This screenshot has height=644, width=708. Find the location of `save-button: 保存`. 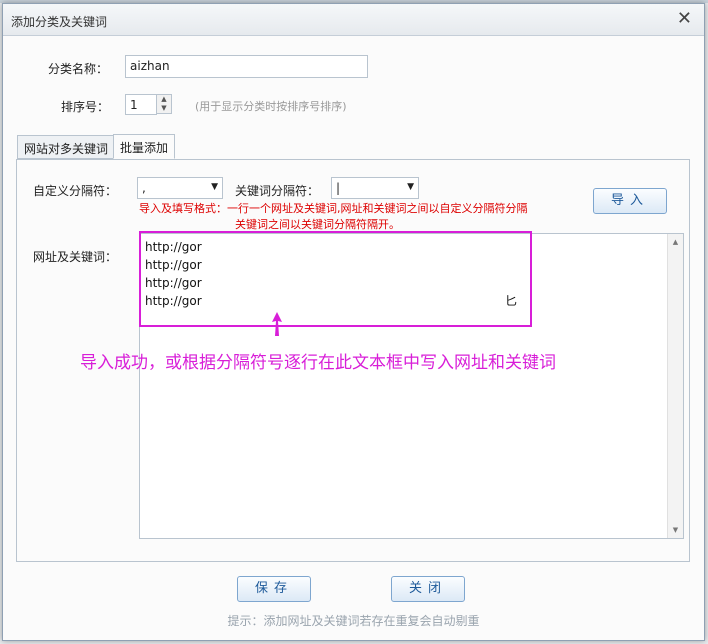

save-button: 保存 is located at coordinates (274, 589).